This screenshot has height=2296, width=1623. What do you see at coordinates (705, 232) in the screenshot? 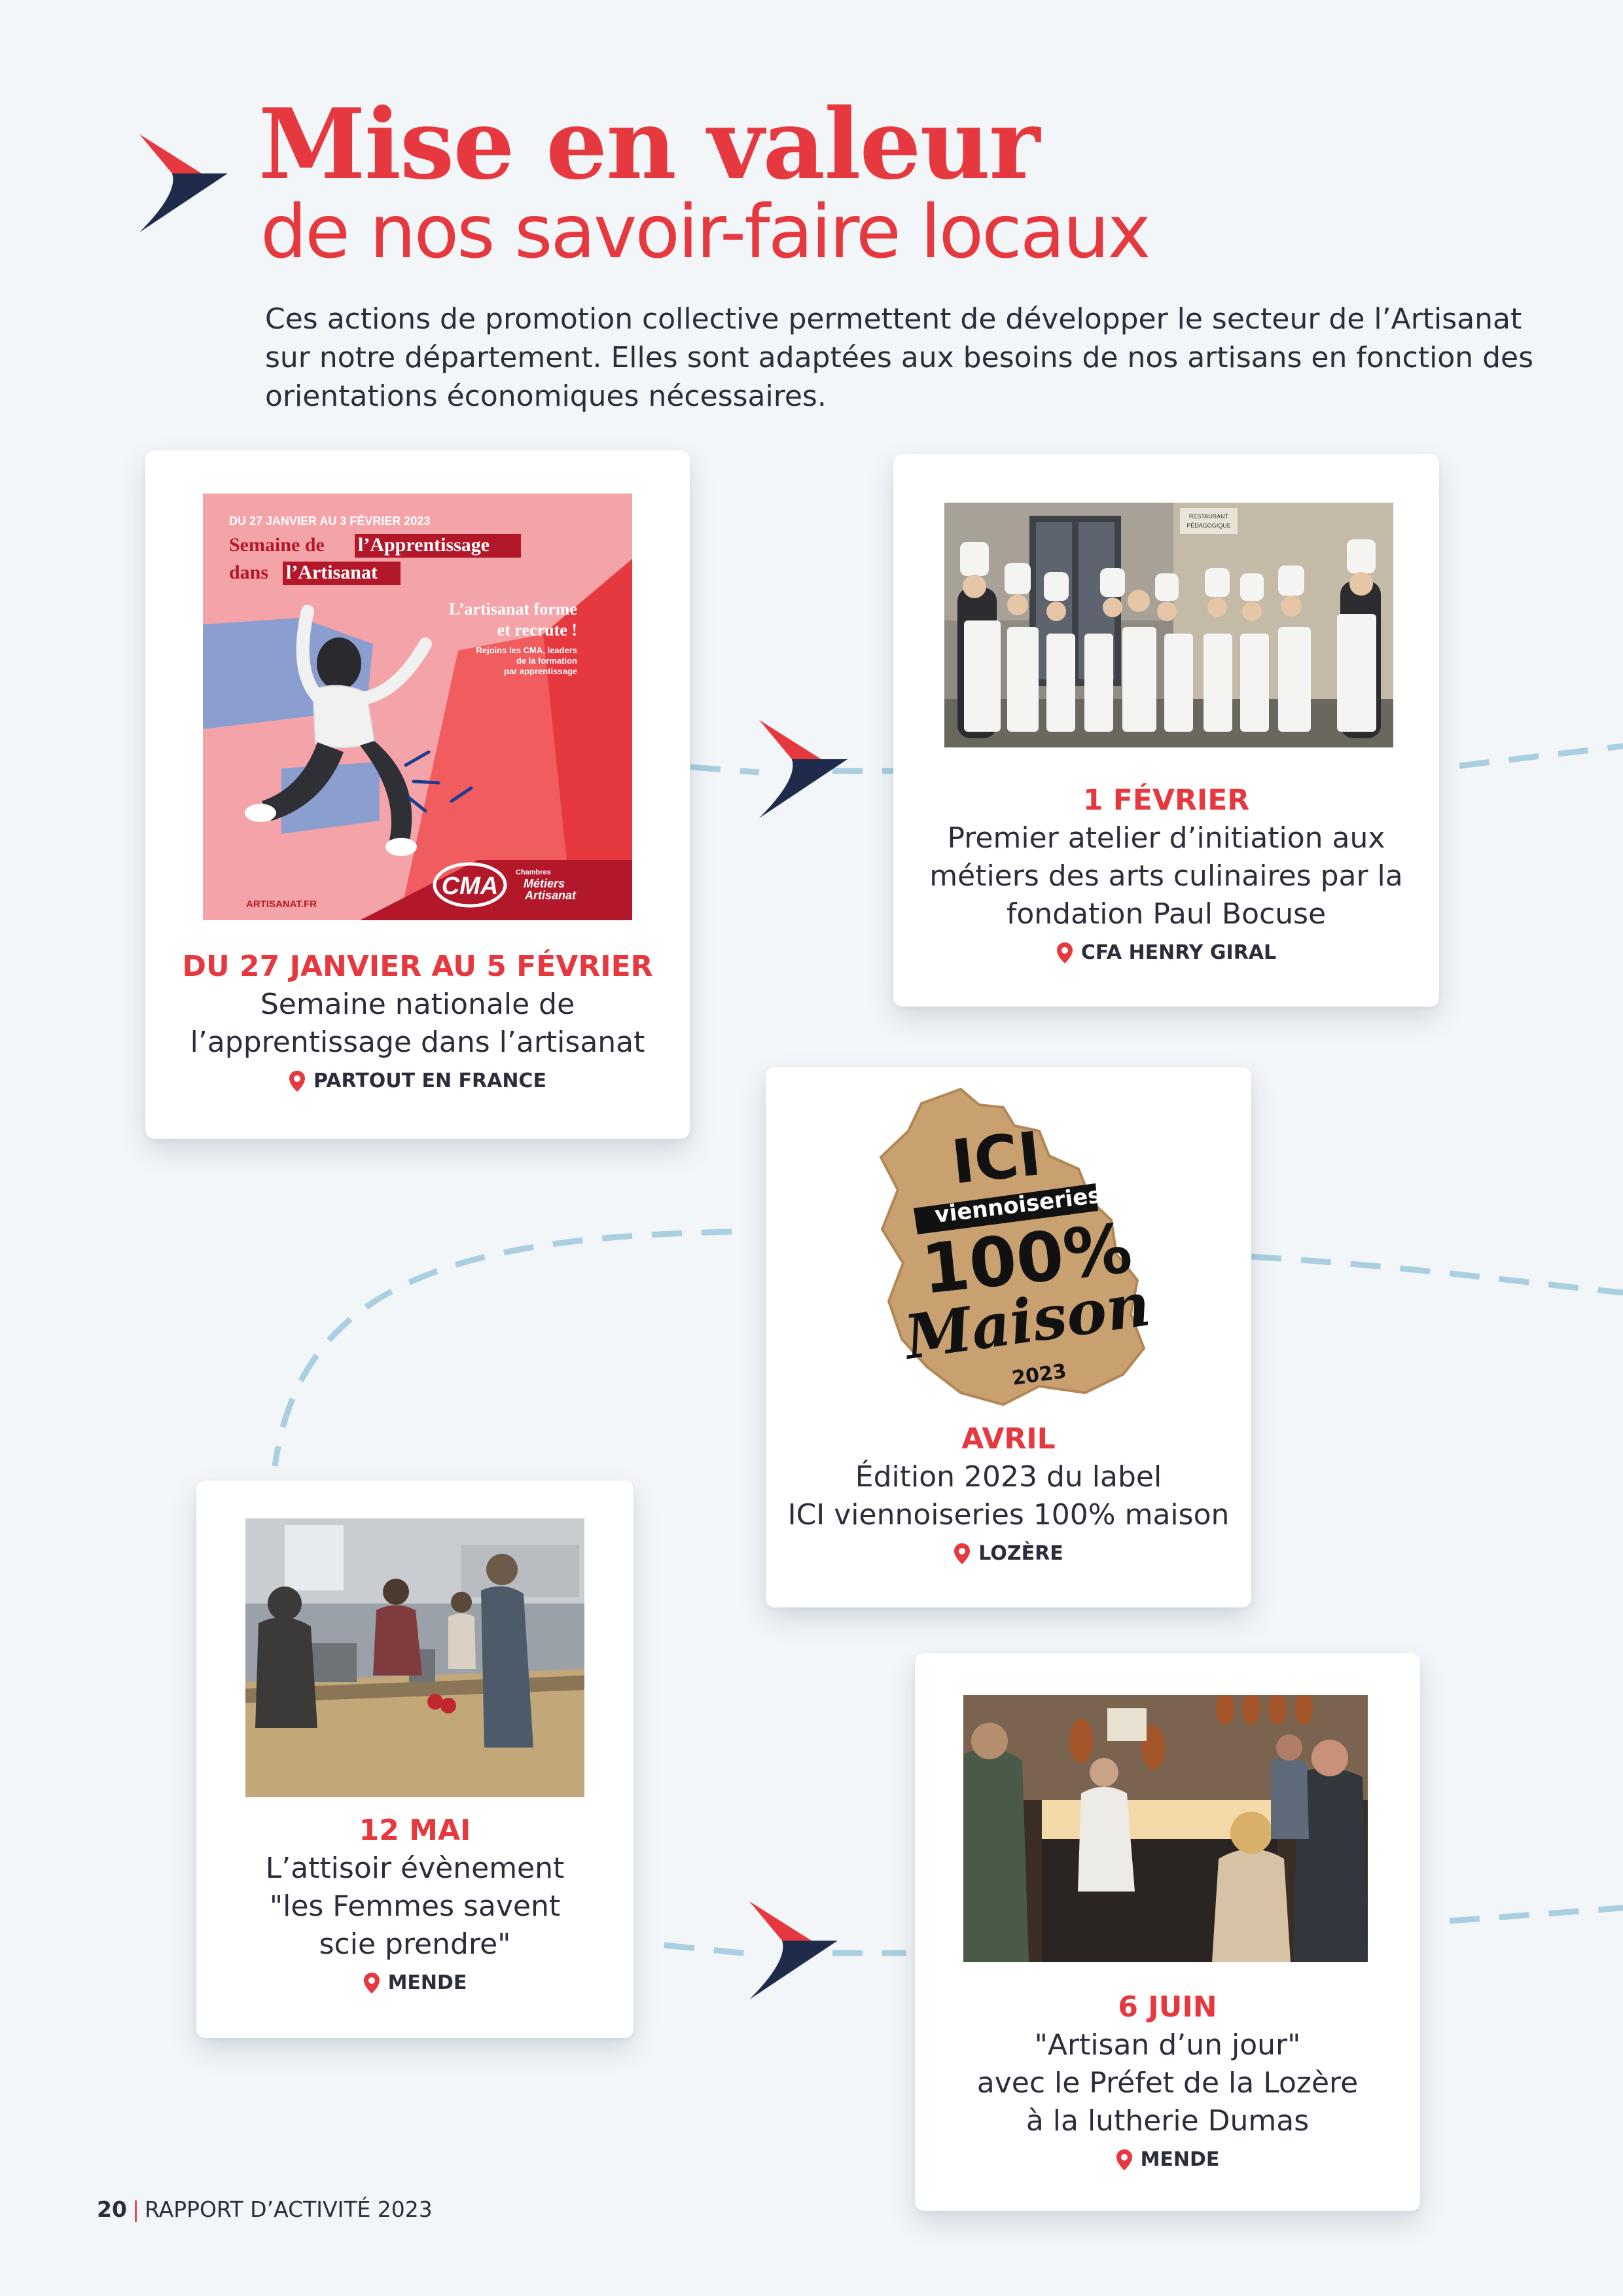
I see `page-subtitle: de nos savoir-faire locaux` at bounding box center [705, 232].